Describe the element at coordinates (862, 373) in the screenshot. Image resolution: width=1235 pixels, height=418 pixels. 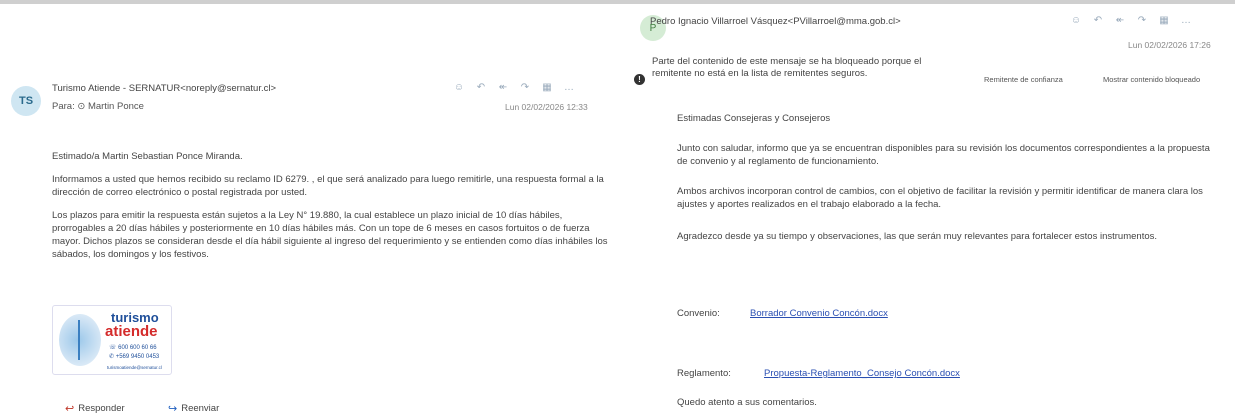
I see `reglamento-attachment-link: Propuesta-Reglamento_Consejo Concón.docx` at that location.